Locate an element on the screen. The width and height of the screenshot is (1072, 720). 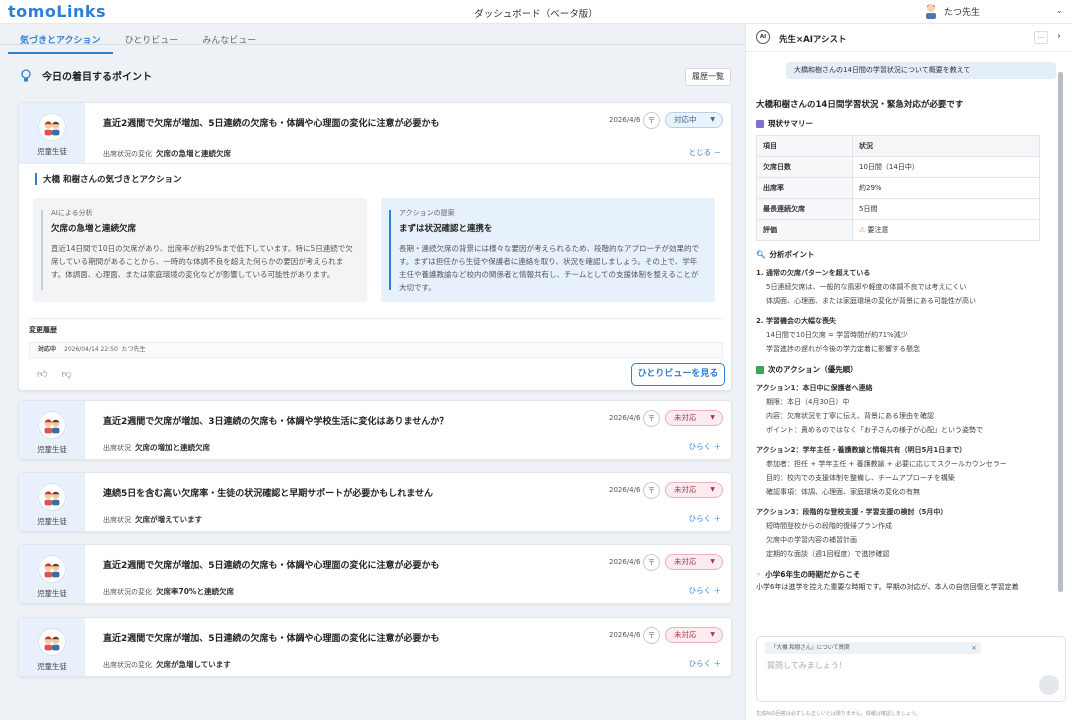
status-value: 未対応 is located at coordinates (685, 417).